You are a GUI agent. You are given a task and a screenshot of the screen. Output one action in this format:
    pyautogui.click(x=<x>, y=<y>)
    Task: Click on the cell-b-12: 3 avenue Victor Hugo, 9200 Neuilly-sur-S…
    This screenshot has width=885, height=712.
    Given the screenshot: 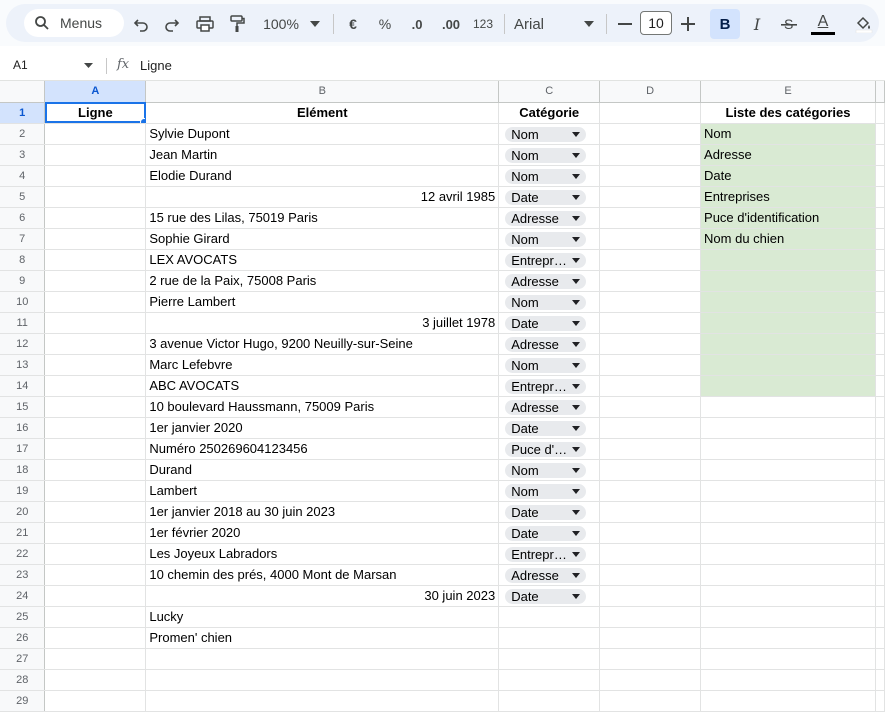 What is the action you would take?
    pyautogui.click(x=322, y=344)
    